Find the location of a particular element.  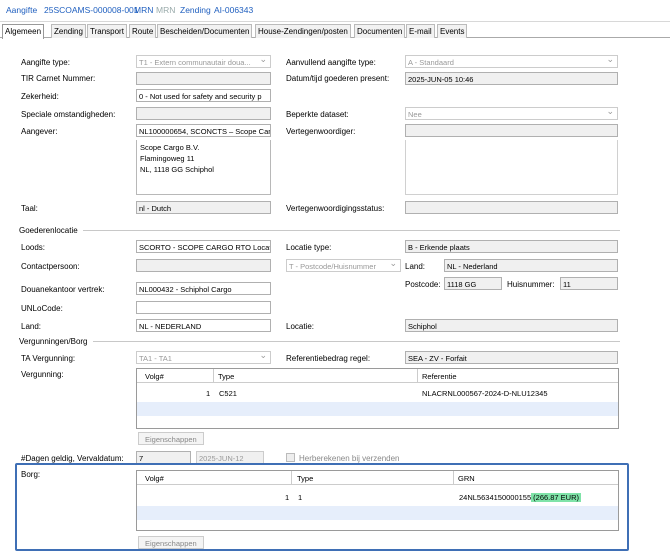

aanvullend-type-label: Aanvullend aangifte type: is located at coordinates (331, 62).